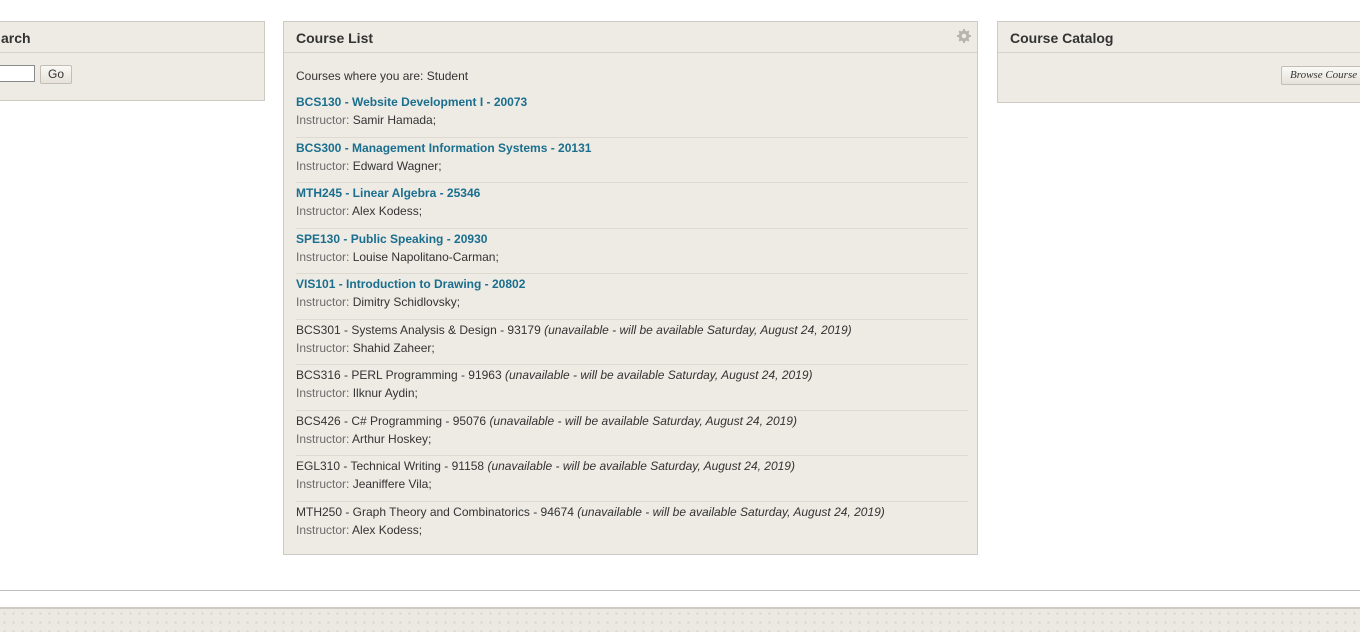  I want to click on course-link: BCS130 - Website Development I - 20073, so click(411, 102).